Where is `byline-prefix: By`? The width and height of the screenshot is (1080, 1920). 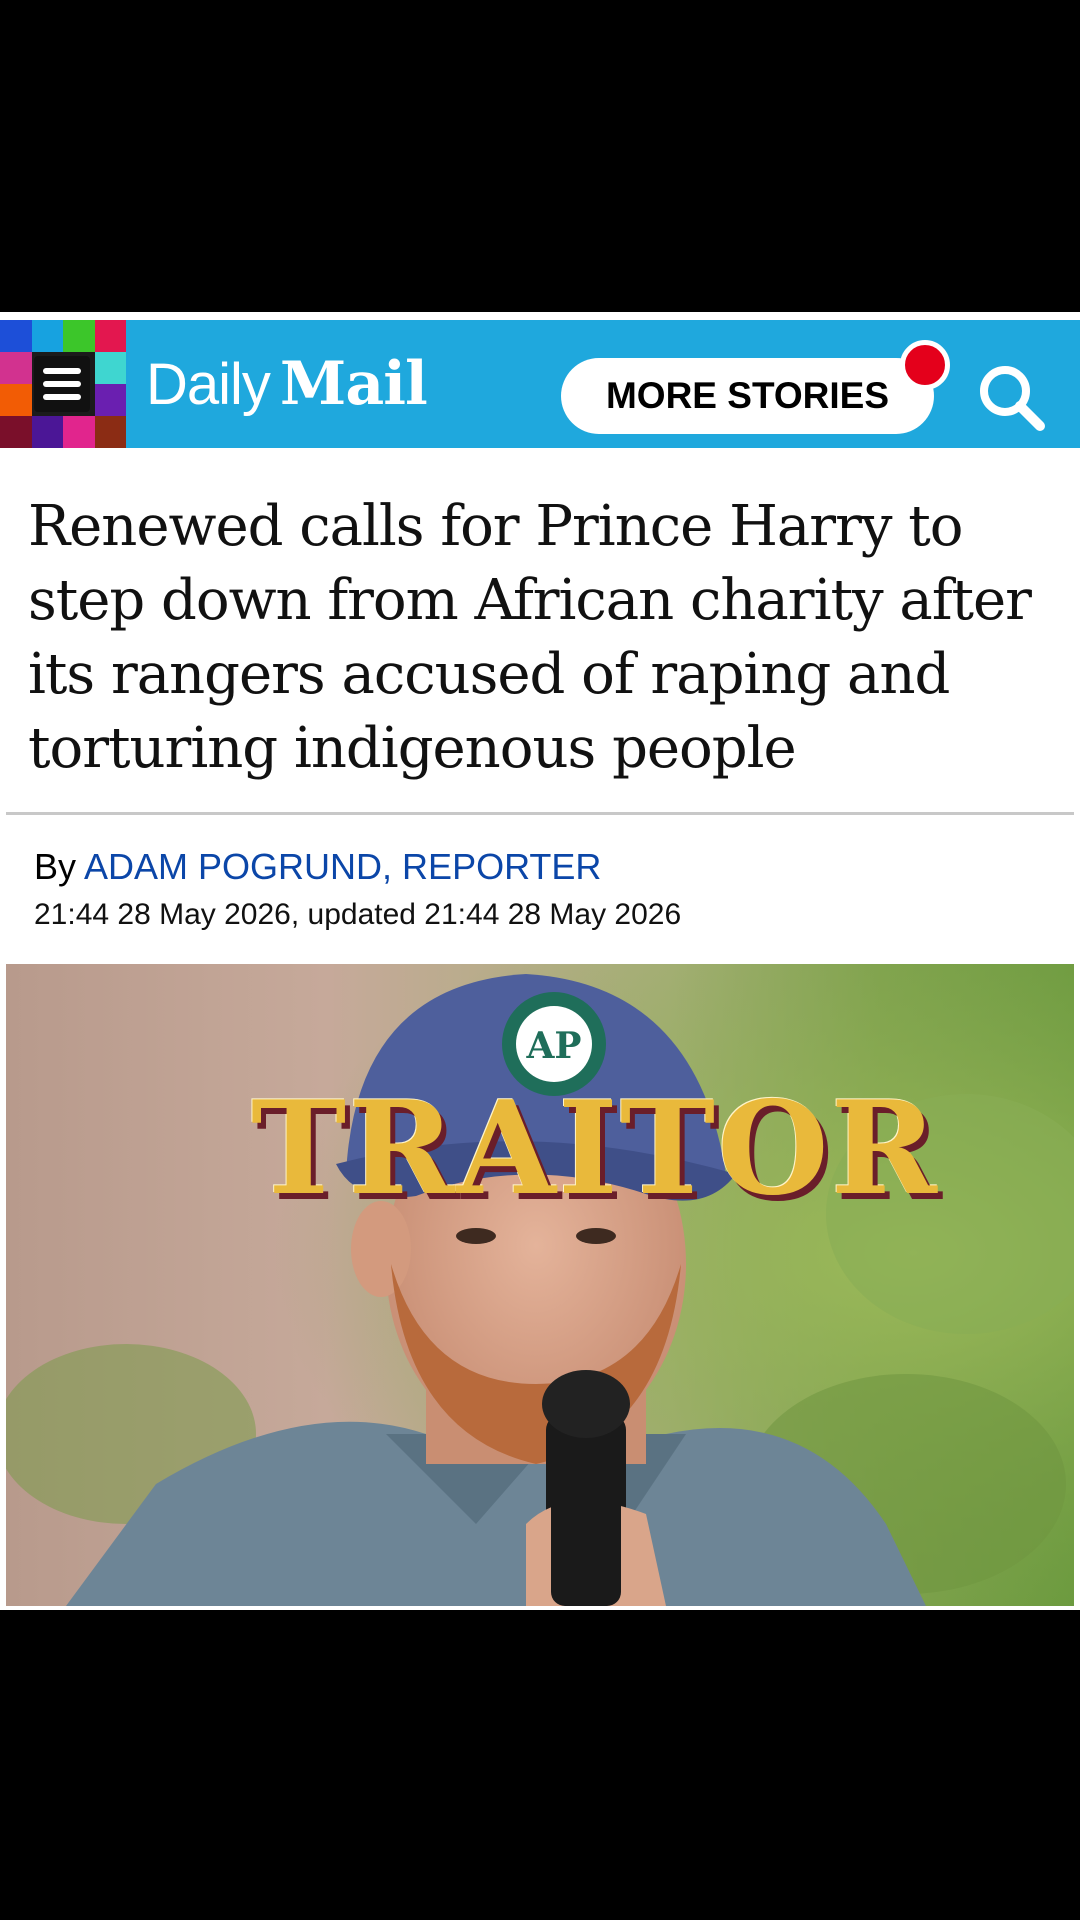
byline-prefix: By is located at coordinates (59, 866).